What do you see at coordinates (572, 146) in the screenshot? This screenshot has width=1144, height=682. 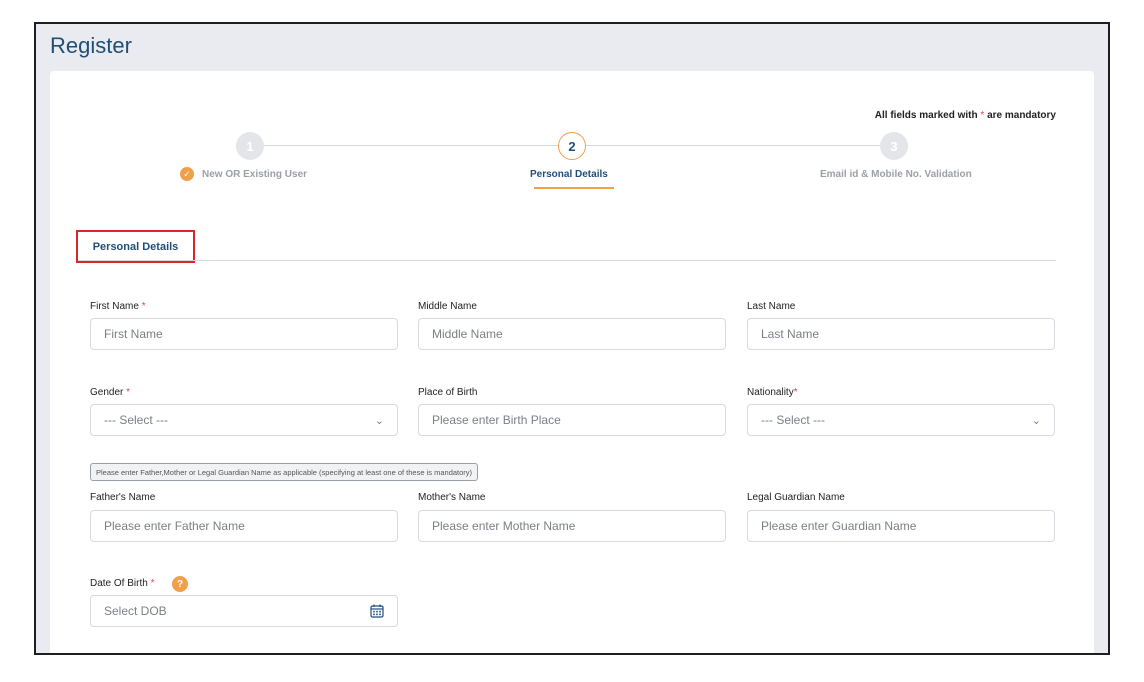 I see `step-2-circle: 2` at bounding box center [572, 146].